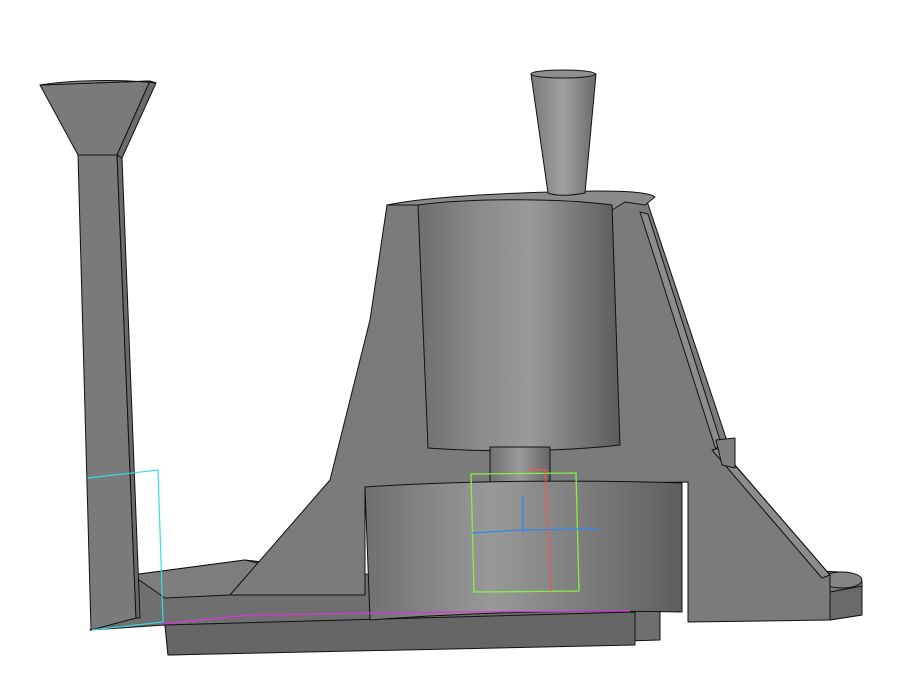 The height and width of the screenshot is (699, 919). Describe the element at coordinates (520, 466) in the screenshot. I see `connector-shaft` at that location.